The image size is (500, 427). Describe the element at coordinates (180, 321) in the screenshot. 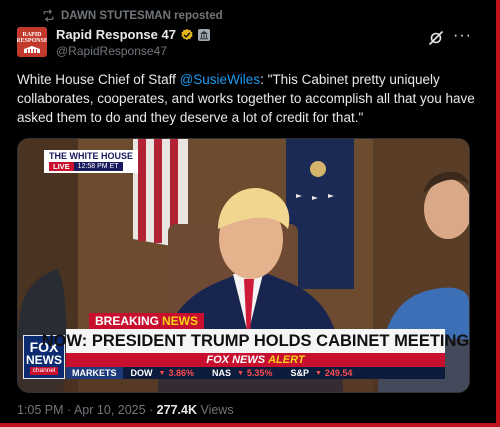

I see `news-text: NEWS` at that location.